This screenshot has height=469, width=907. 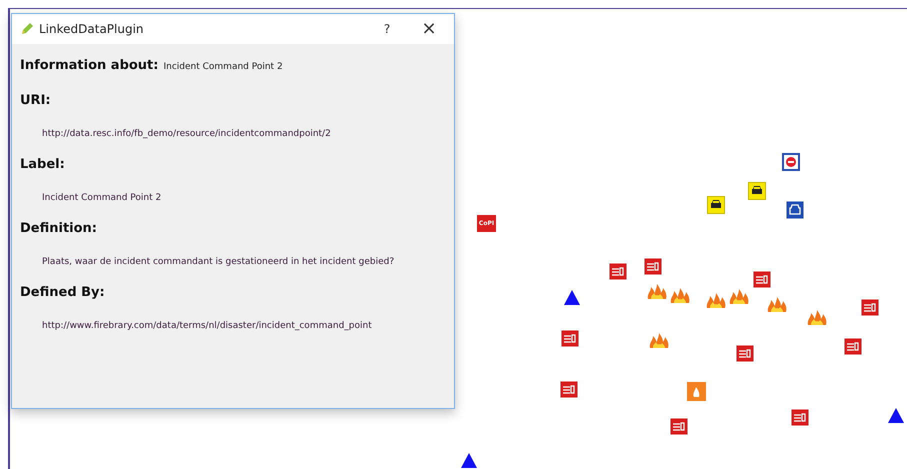 I want to click on field-label: Defined By:, so click(x=63, y=293).